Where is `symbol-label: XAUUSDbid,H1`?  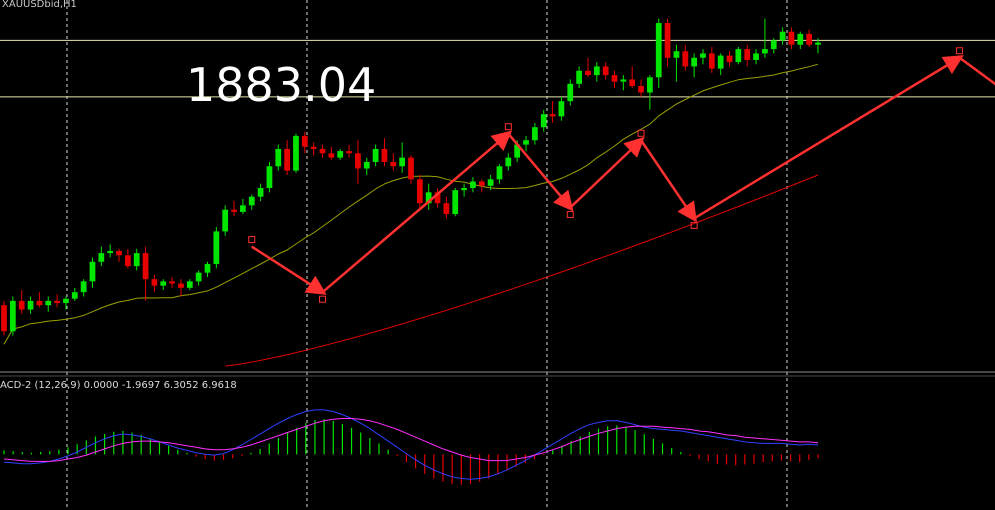 symbol-label: XAUUSDbid,H1 is located at coordinates (39, 5).